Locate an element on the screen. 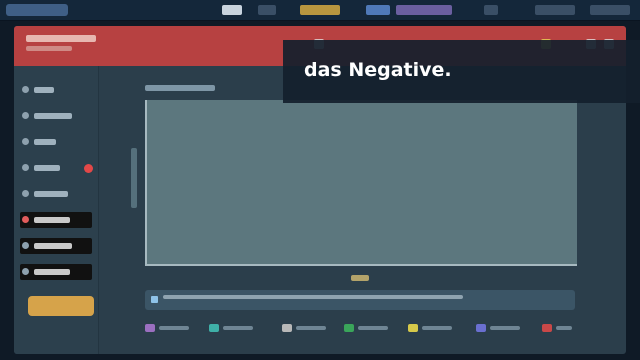 The height and width of the screenshot is (360, 640). chart-x-axis-label is located at coordinates (360, 278).